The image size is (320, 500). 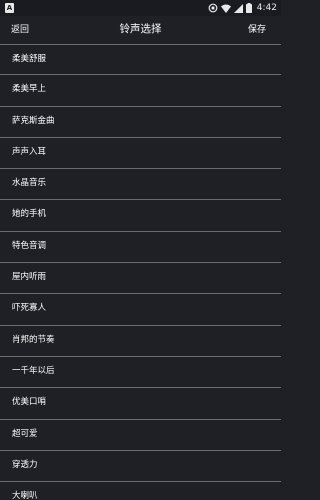 I want to click on ringtone-item: 大喇叭, so click(x=140, y=491).